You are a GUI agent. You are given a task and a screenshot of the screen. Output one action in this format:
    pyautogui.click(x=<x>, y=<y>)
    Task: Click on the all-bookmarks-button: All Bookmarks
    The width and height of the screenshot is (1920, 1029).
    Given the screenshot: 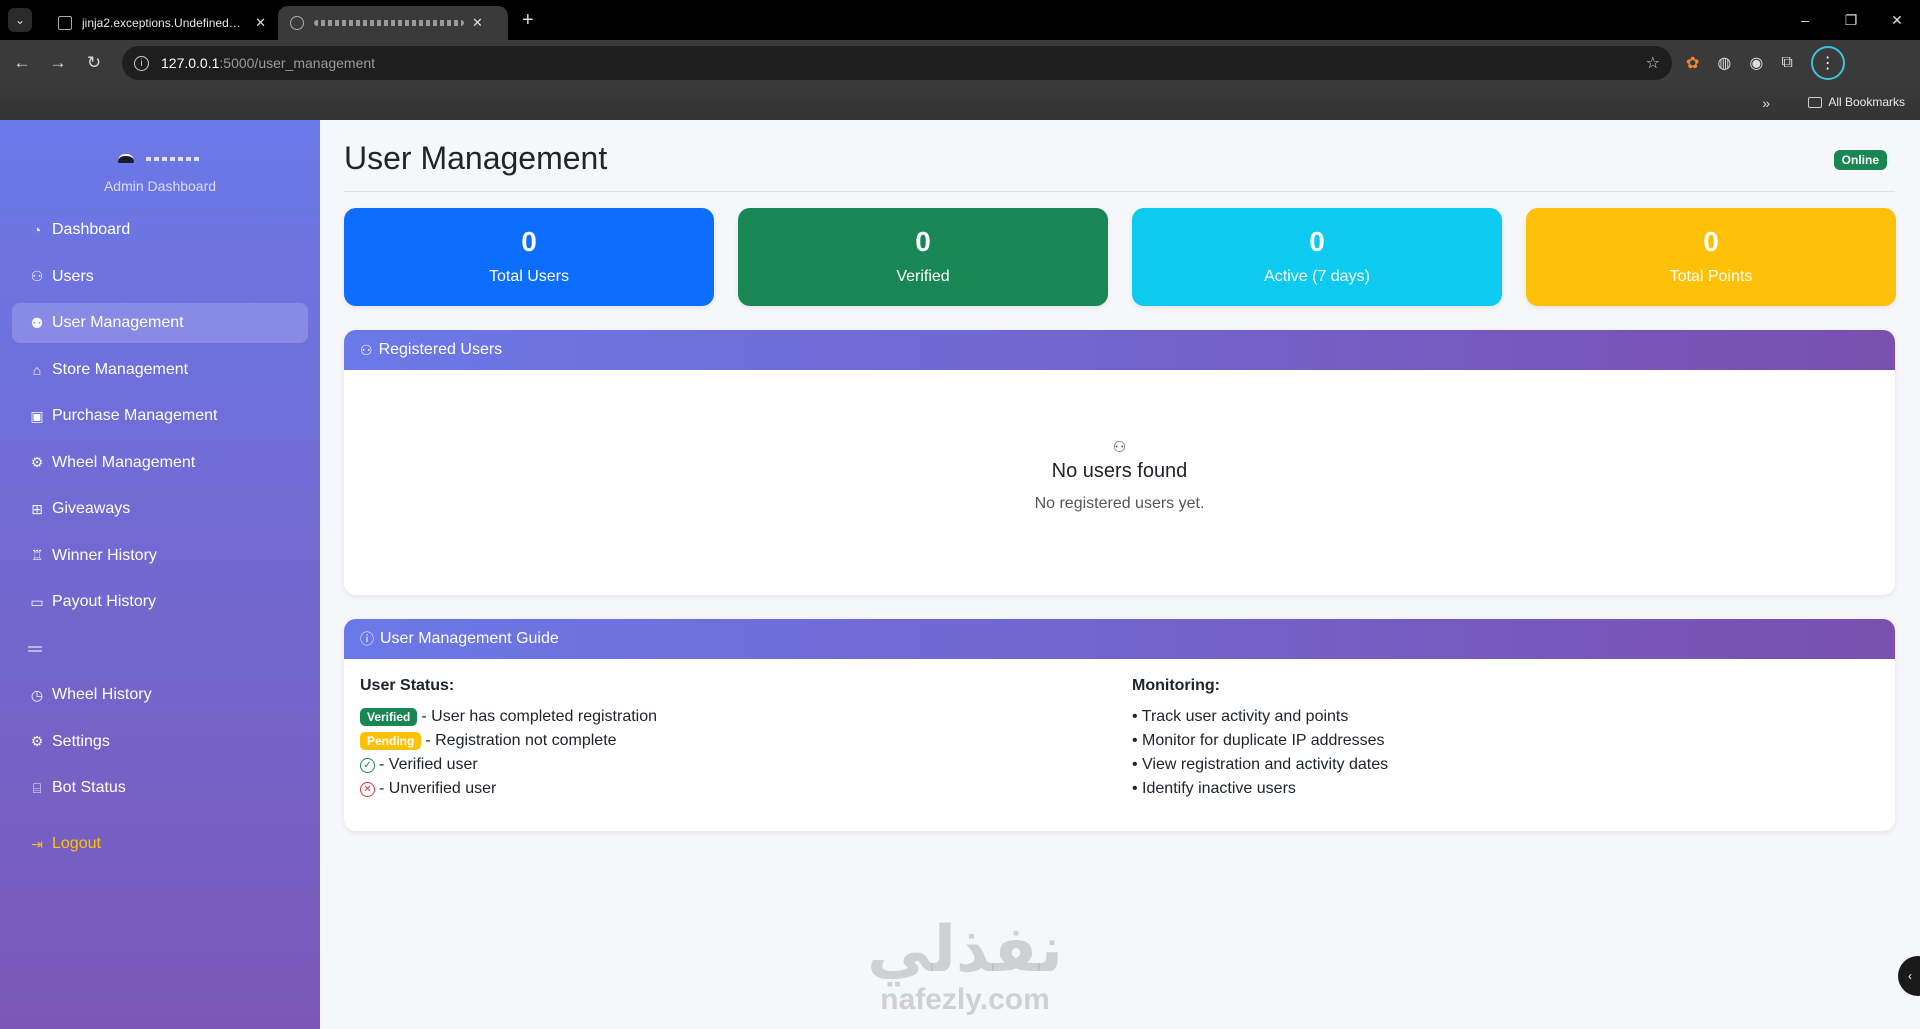 What is the action you would take?
    pyautogui.click(x=1856, y=102)
    